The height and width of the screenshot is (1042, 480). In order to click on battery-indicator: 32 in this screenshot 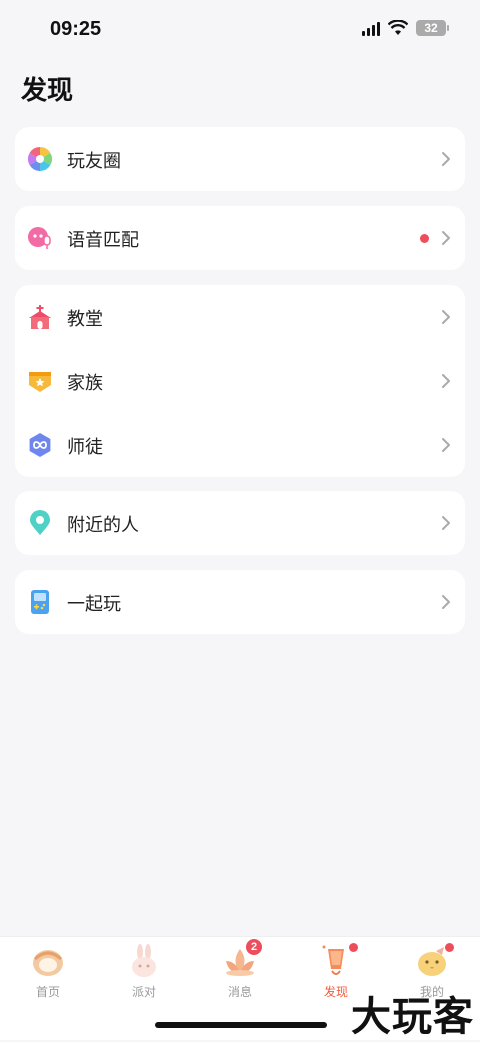, I will do `click(432, 28)`.